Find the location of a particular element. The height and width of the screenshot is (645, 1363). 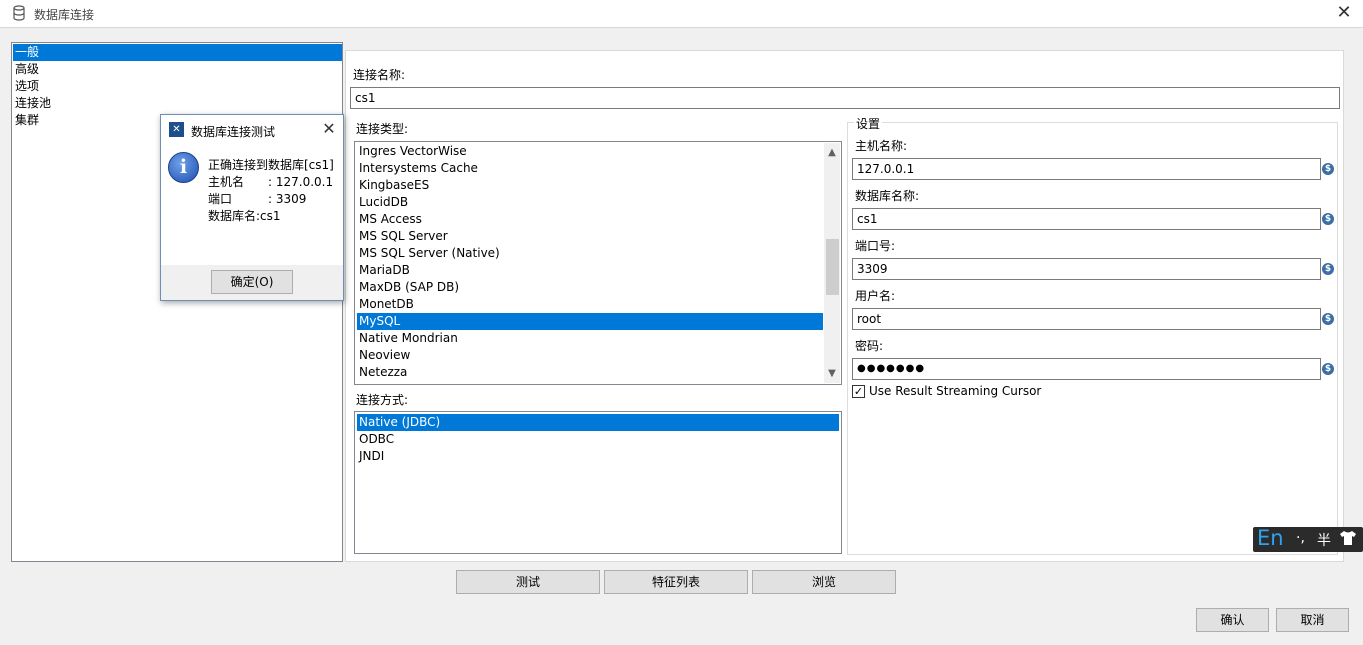

ok-button: 确认 is located at coordinates (1232, 620).